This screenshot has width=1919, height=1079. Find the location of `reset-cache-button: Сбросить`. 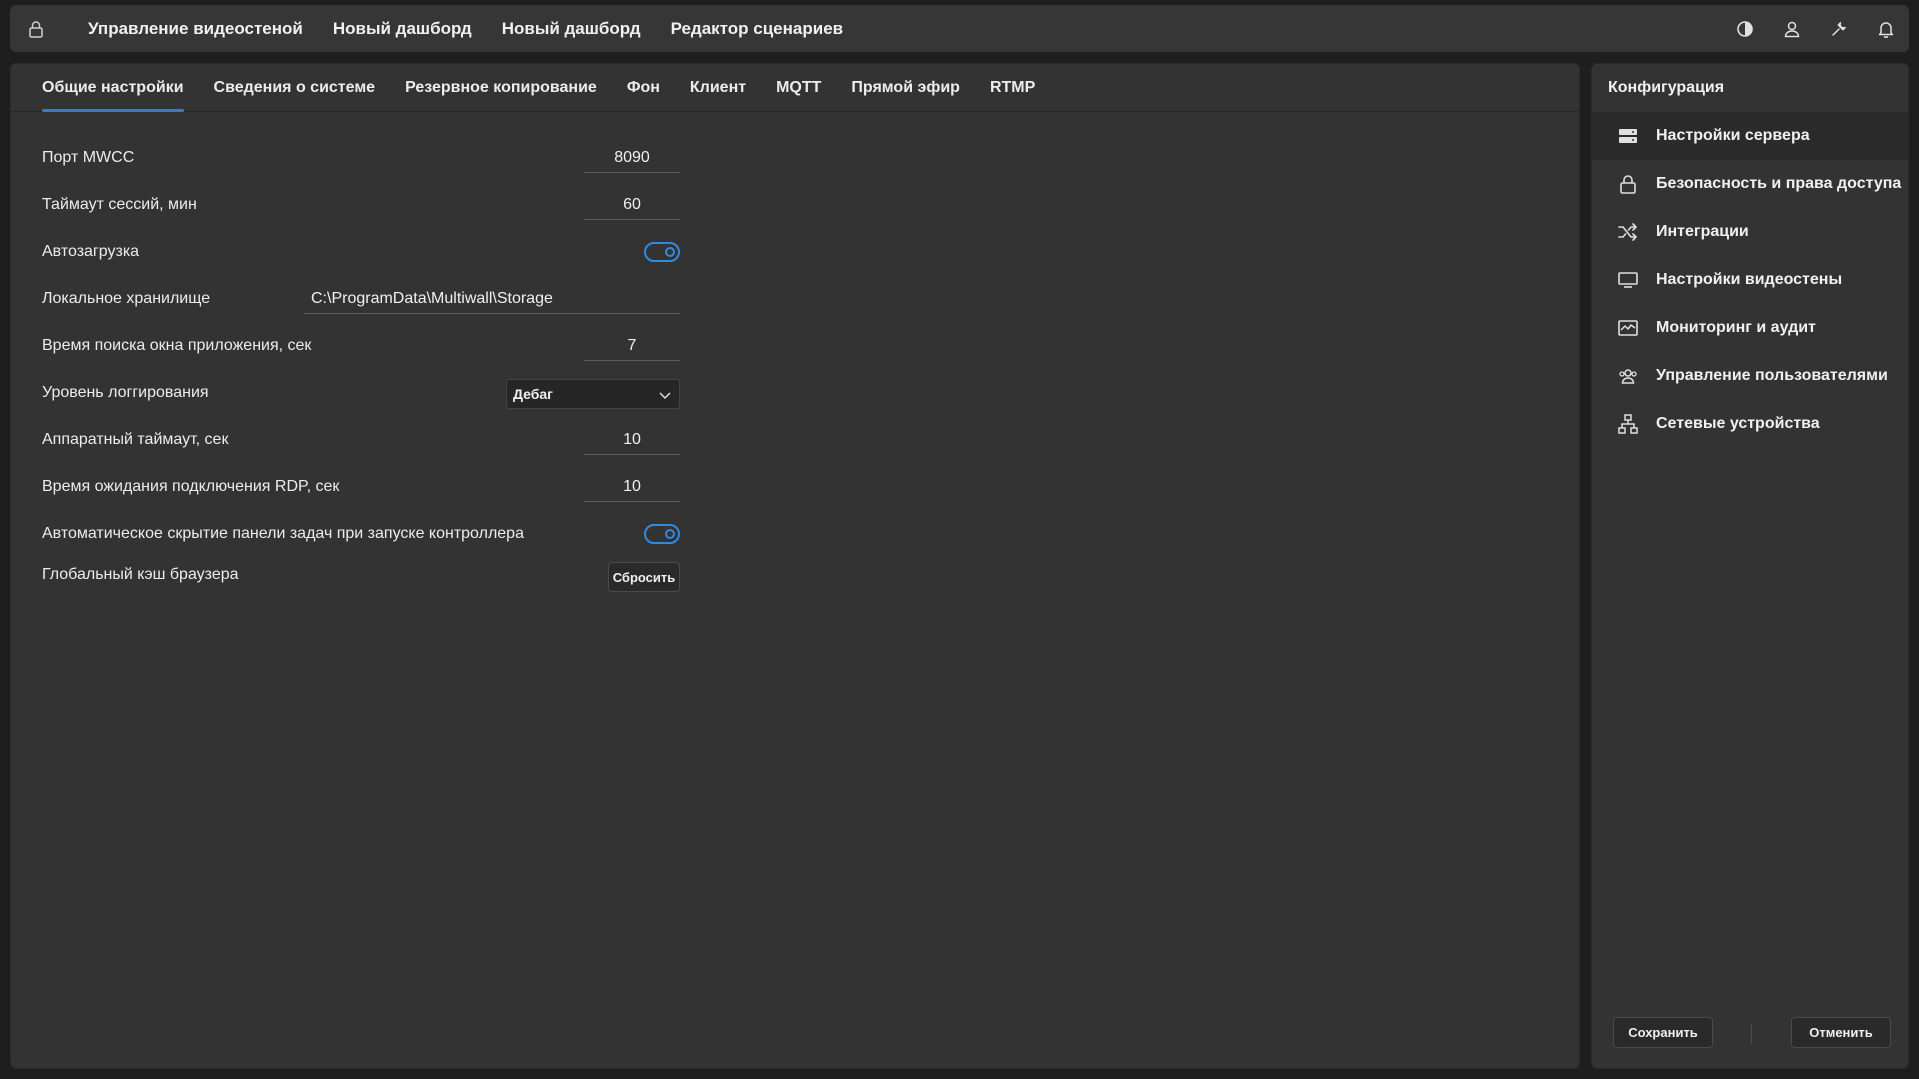

reset-cache-button: Сбросить is located at coordinates (644, 577).